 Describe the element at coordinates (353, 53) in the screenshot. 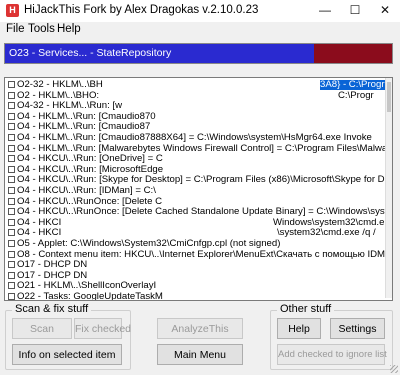

I see `banner-red-segment` at that location.